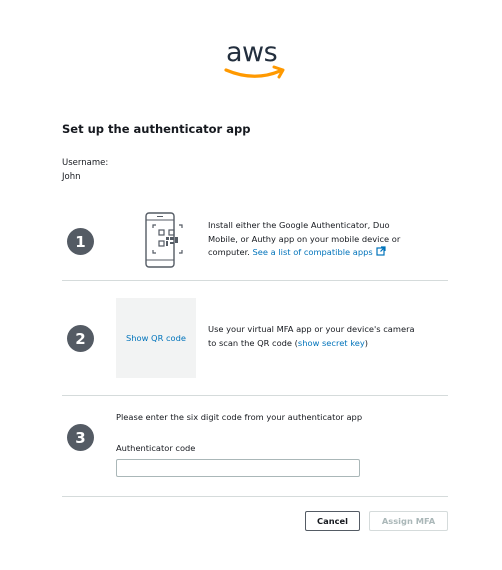  Describe the element at coordinates (85, 163) in the screenshot. I see `username-label: Username:` at that location.